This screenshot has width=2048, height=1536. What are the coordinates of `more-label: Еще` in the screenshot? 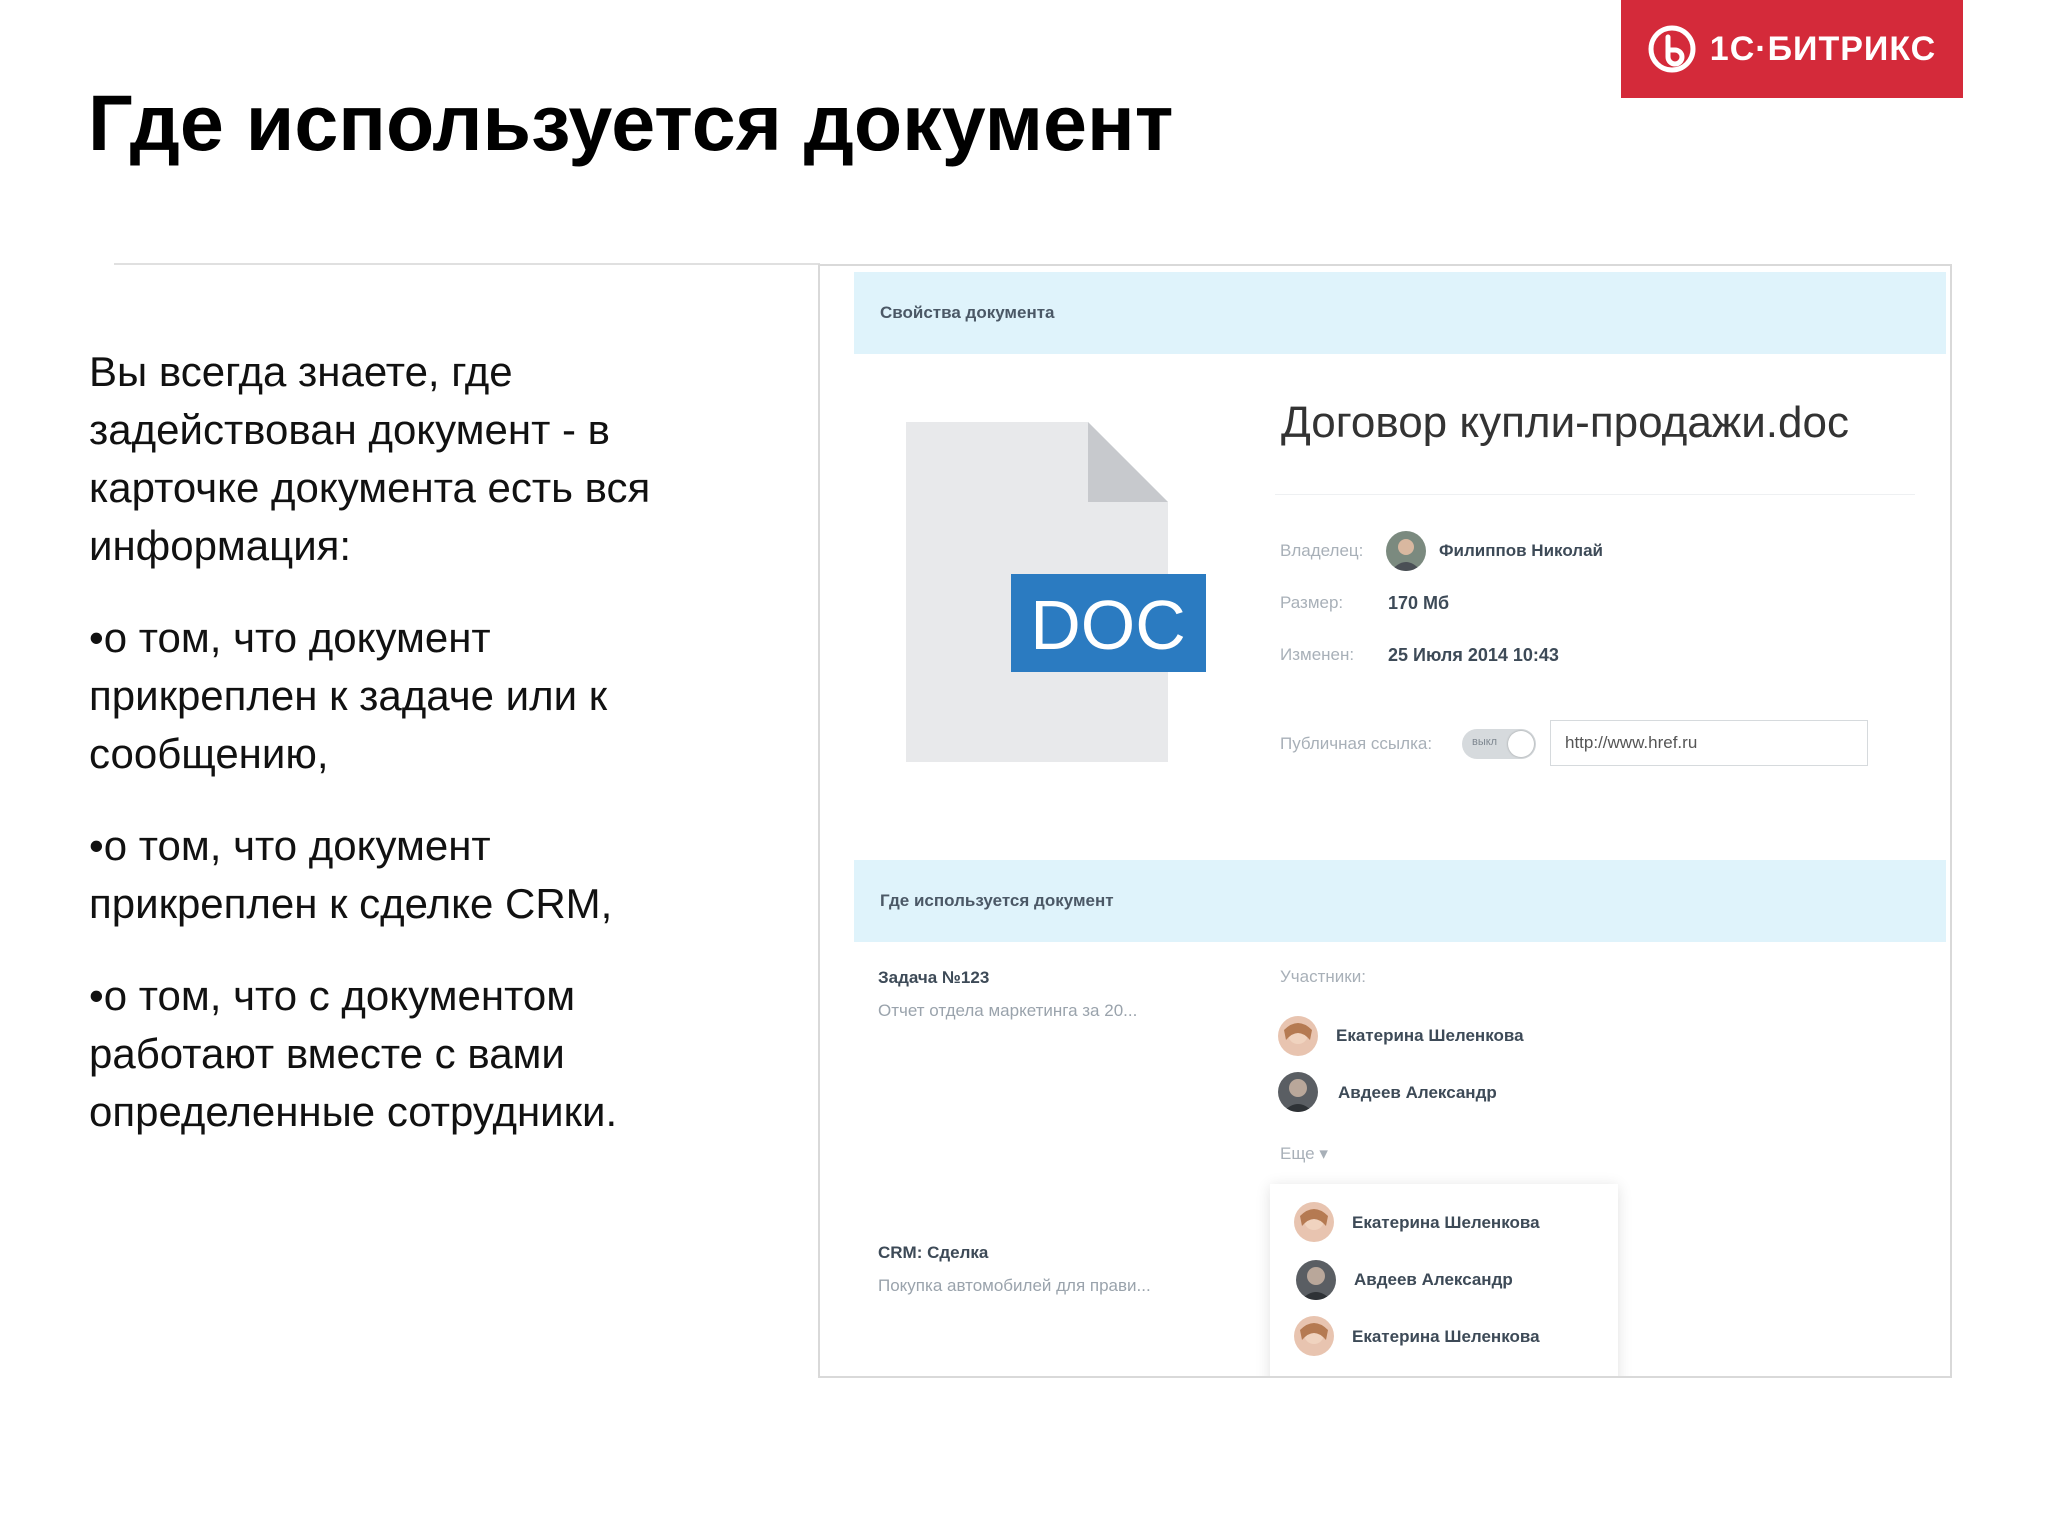 It's located at (1297, 1153).